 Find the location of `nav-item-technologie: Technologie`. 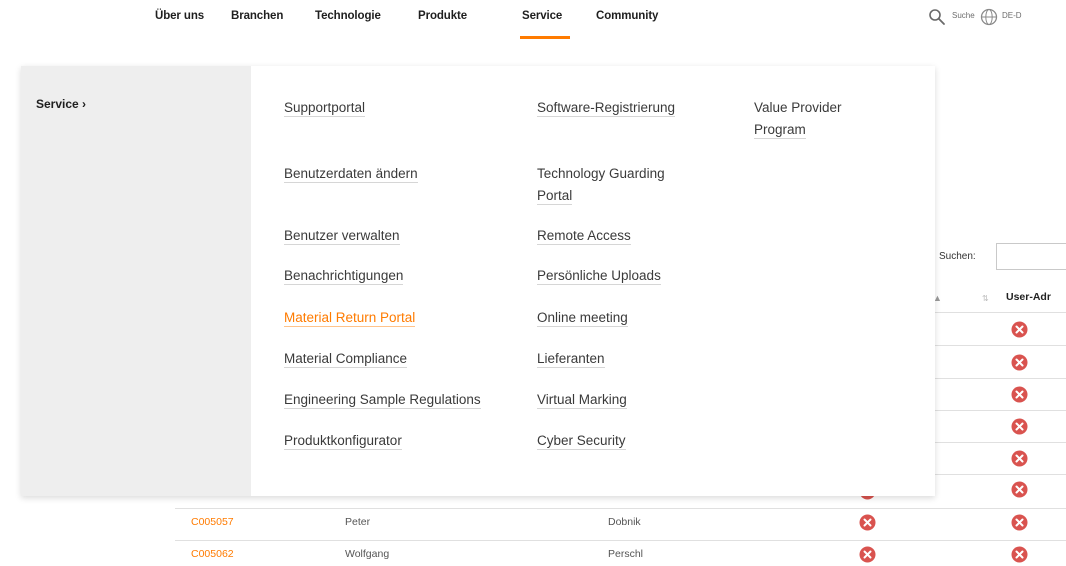

nav-item-technologie: Technologie is located at coordinates (348, 16).